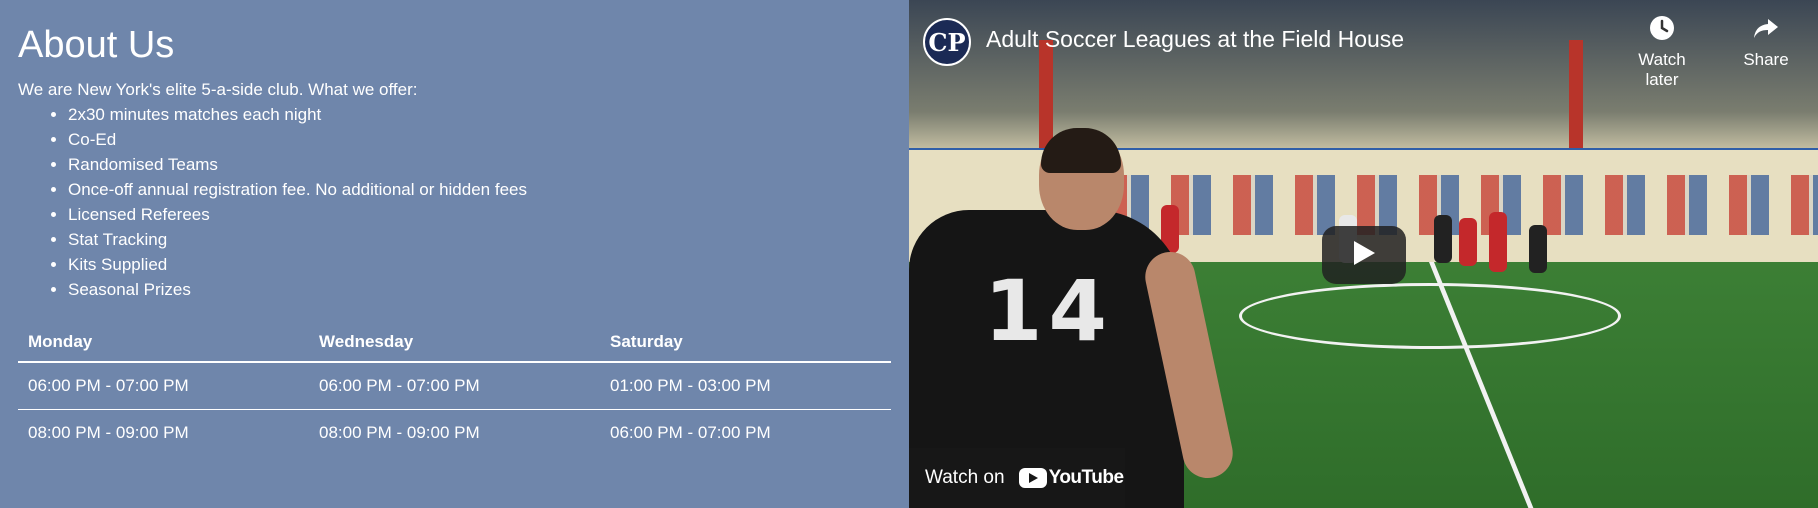 This screenshot has height=508, width=1818. I want to click on share-button: Share, so click(1766, 42).